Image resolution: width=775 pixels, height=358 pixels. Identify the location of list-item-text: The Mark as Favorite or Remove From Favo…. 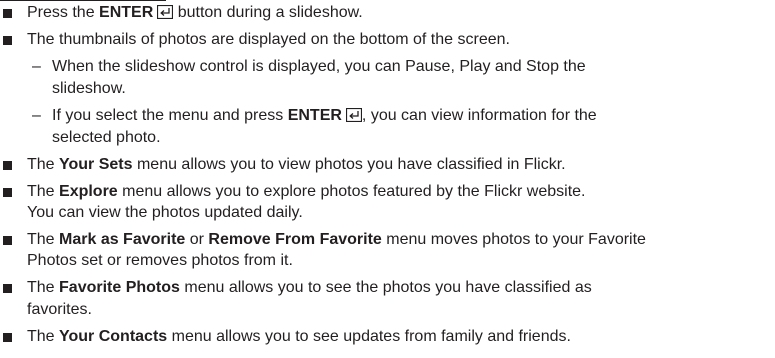
(336, 239).